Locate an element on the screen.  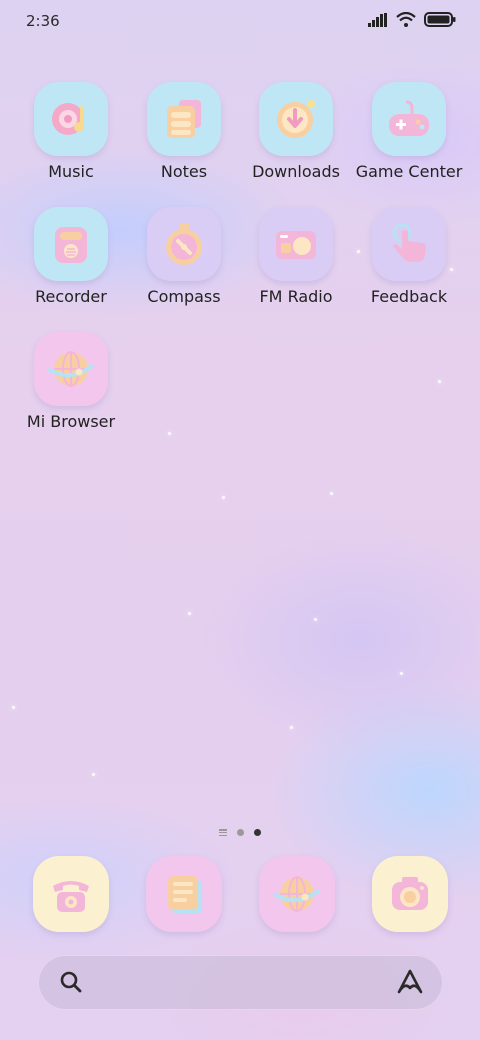
phone-icon is located at coordinates (71, 896).